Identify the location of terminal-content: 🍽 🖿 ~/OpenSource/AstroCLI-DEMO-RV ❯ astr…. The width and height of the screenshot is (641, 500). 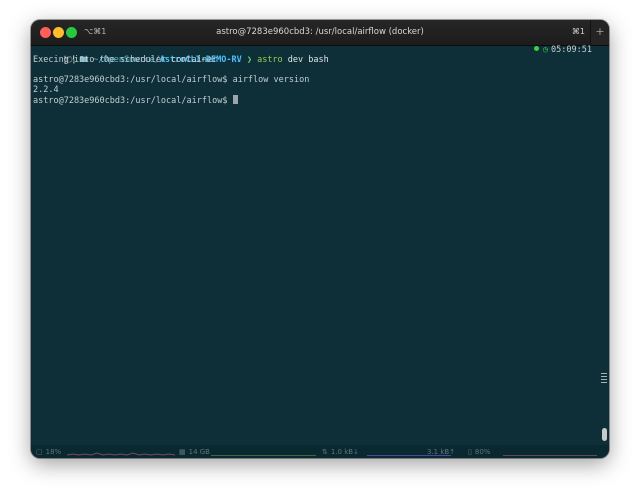
(321, 75).